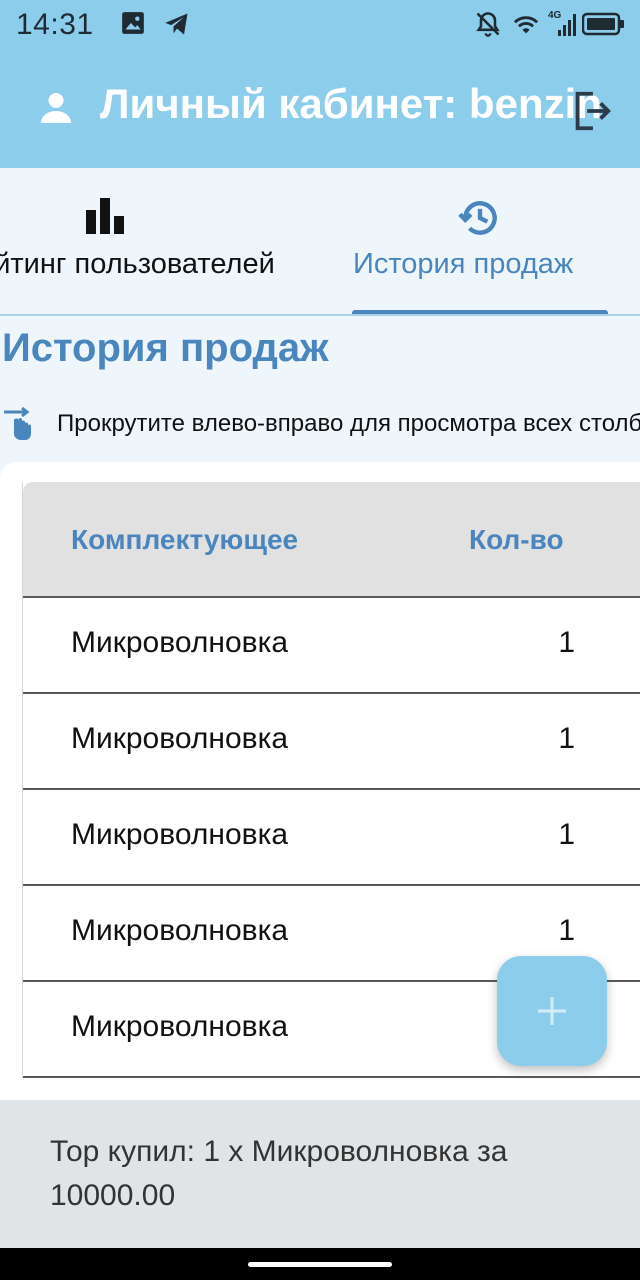  What do you see at coordinates (320, 26) in the screenshot?
I see `status-bar: 14:31 4G` at bounding box center [320, 26].